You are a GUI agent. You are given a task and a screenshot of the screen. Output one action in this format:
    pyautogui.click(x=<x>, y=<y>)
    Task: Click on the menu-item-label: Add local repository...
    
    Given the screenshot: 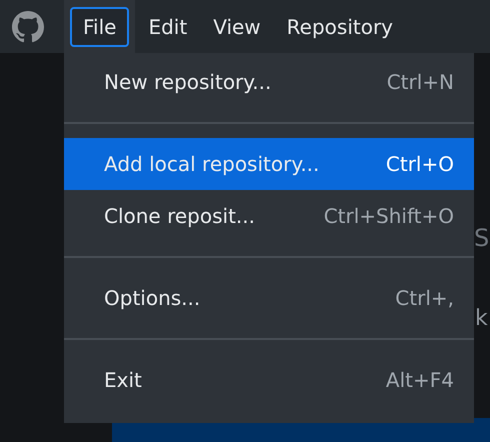 What is the action you would take?
    pyautogui.click(x=212, y=164)
    